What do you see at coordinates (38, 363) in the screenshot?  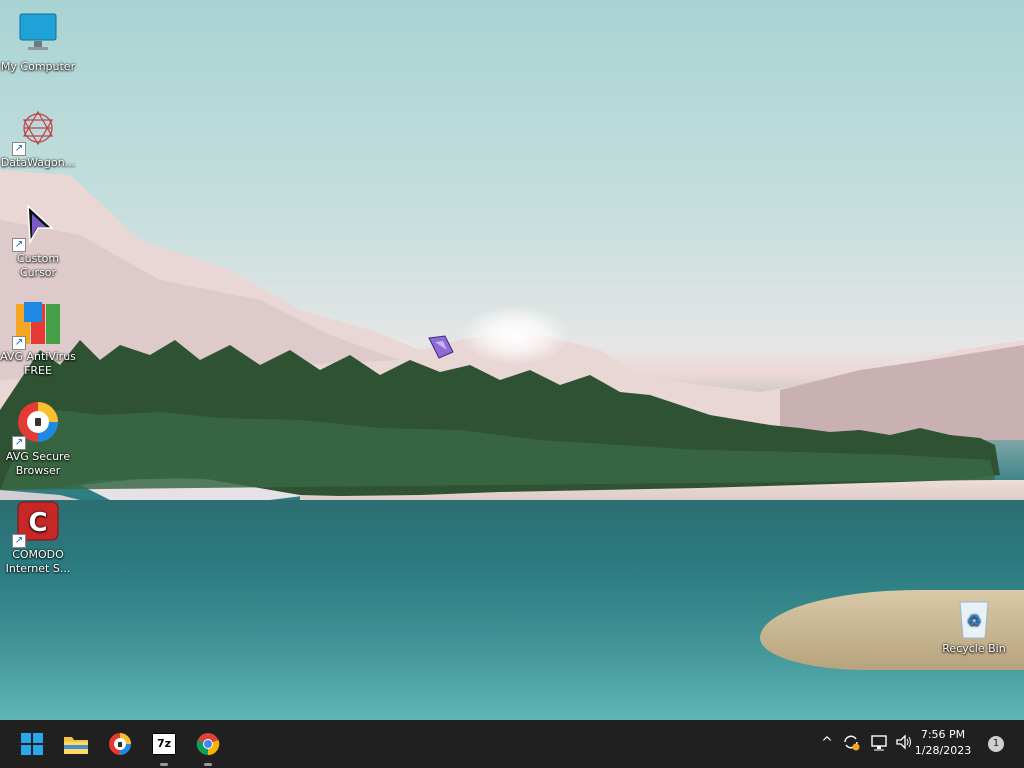 I see `desktop-icon-label: AVG AntiVirus FREE` at bounding box center [38, 363].